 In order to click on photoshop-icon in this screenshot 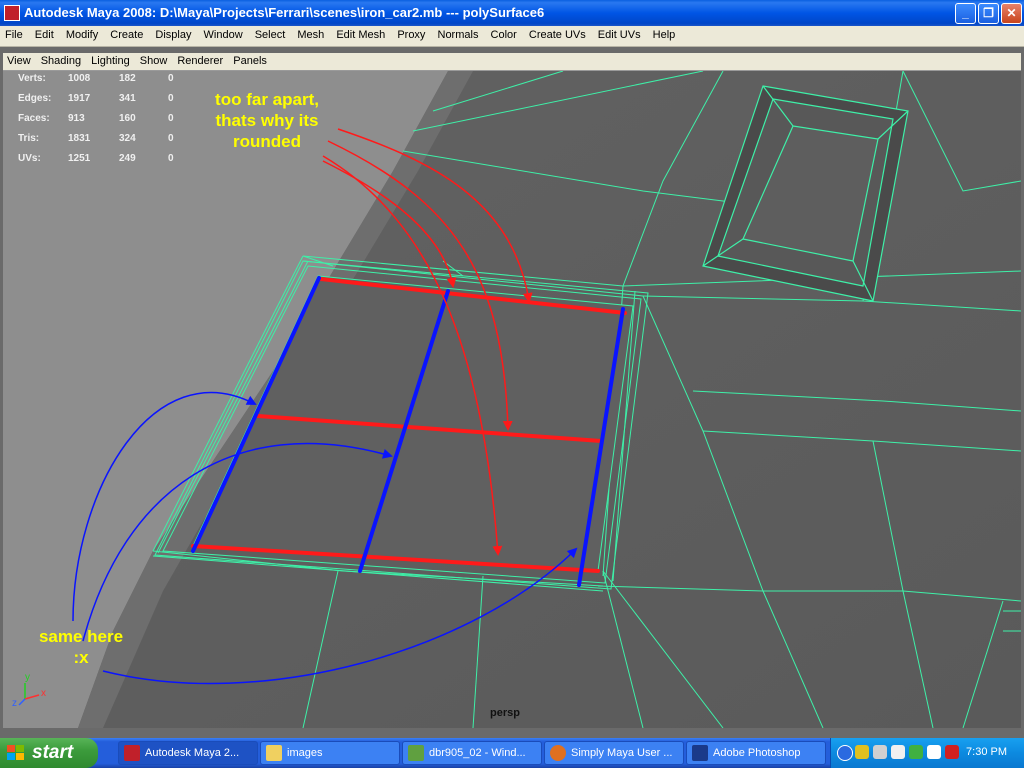, I will do `click(700, 753)`.